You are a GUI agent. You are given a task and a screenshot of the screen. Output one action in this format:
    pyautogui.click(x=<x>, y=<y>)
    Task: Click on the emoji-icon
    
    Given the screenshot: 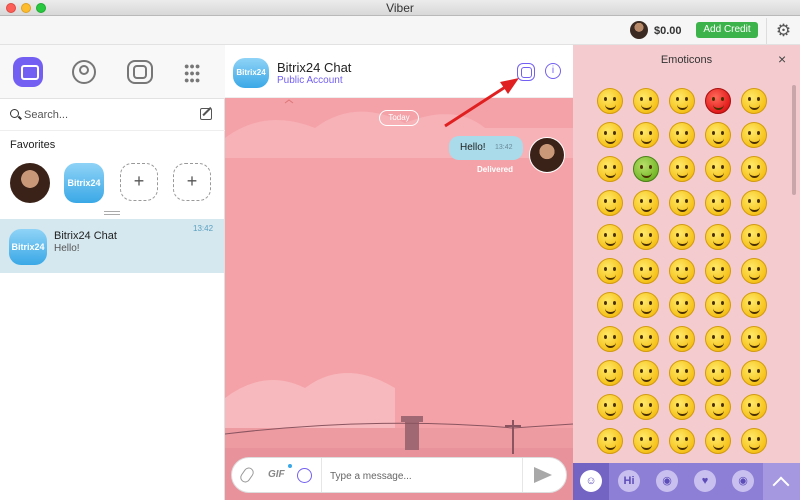 What is the action you would take?
    pyautogui.click(x=304, y=475)
    